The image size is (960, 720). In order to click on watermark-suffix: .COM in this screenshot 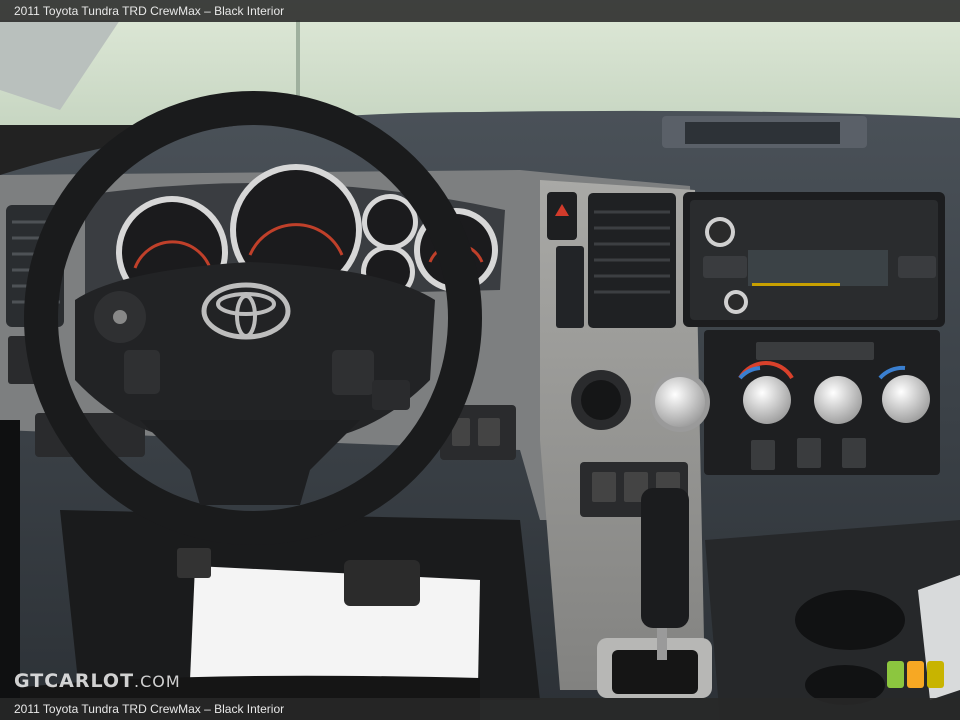, I will do `click(157, 681)`.